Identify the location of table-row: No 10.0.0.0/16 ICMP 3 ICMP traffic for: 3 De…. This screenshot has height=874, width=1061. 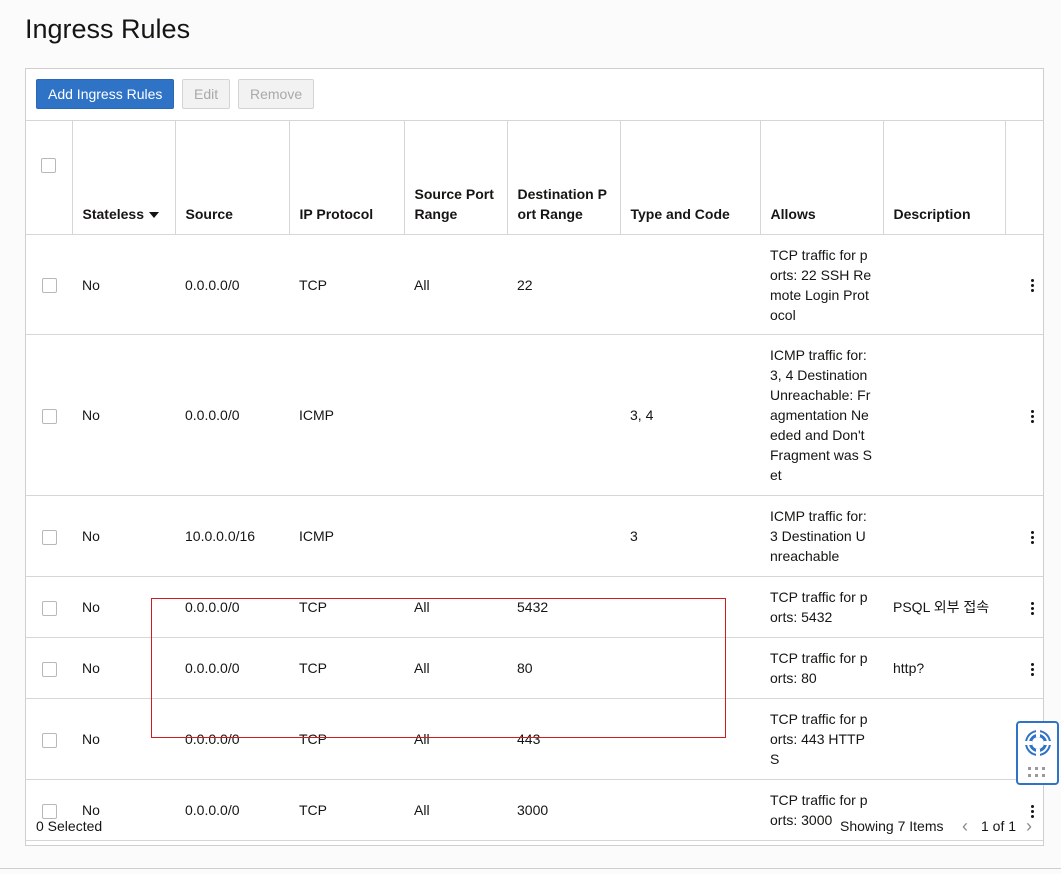
(534, 536).